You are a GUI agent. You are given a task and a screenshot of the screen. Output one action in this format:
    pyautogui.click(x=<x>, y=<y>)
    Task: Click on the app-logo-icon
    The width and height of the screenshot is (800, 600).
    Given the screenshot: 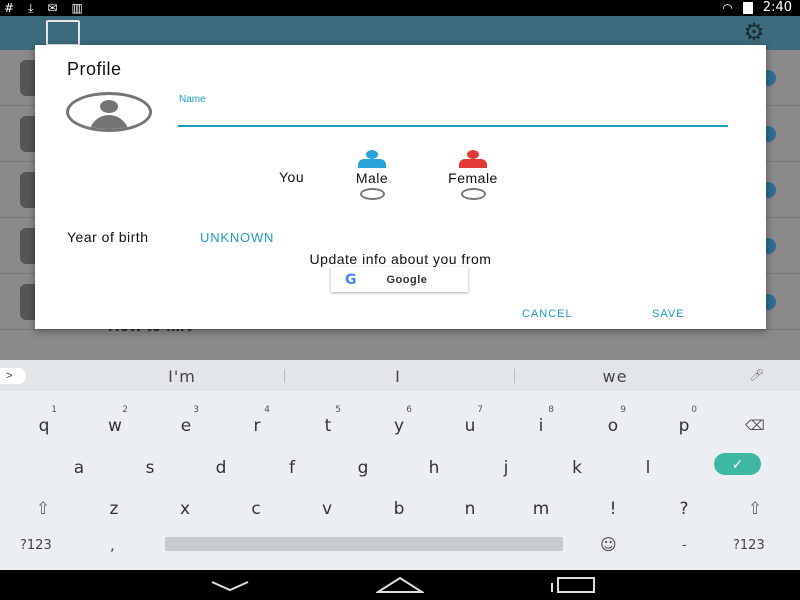 What is the action you would take?
    pyautogui.click(x=63, y=33)
    